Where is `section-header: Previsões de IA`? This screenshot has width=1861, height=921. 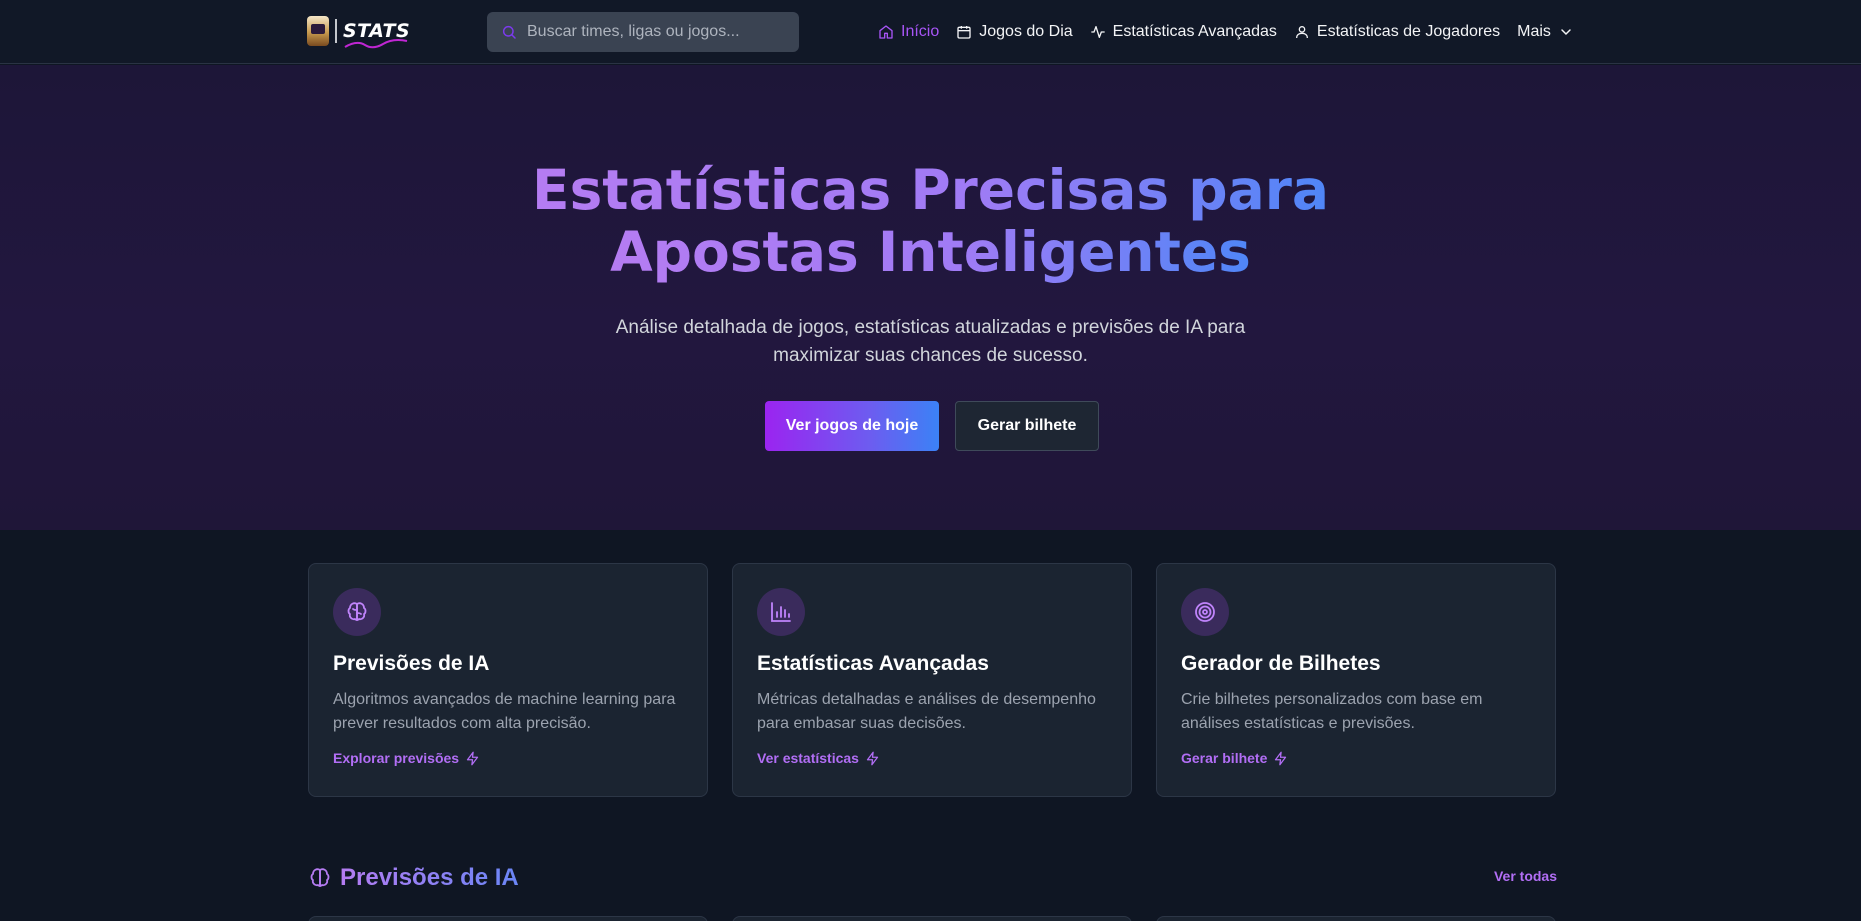
section-header: Previsões de IA is located at coordinates (413, 878).